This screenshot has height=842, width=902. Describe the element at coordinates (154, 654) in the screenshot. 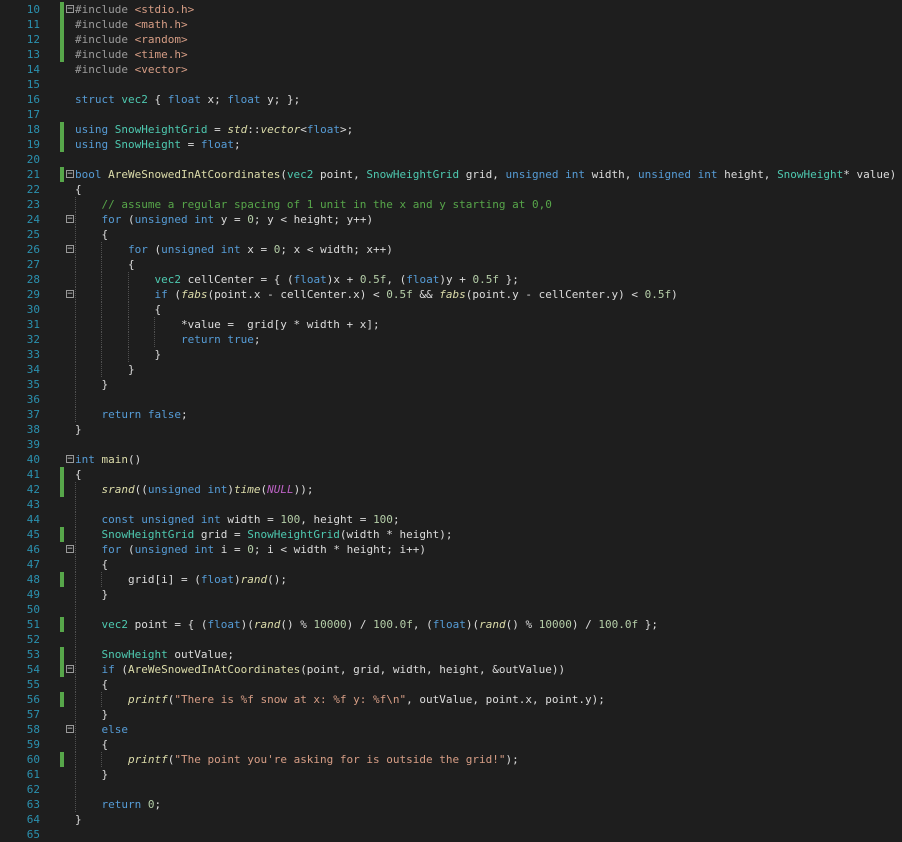

I see `code-text: SnowHeight outValue;` at that location.